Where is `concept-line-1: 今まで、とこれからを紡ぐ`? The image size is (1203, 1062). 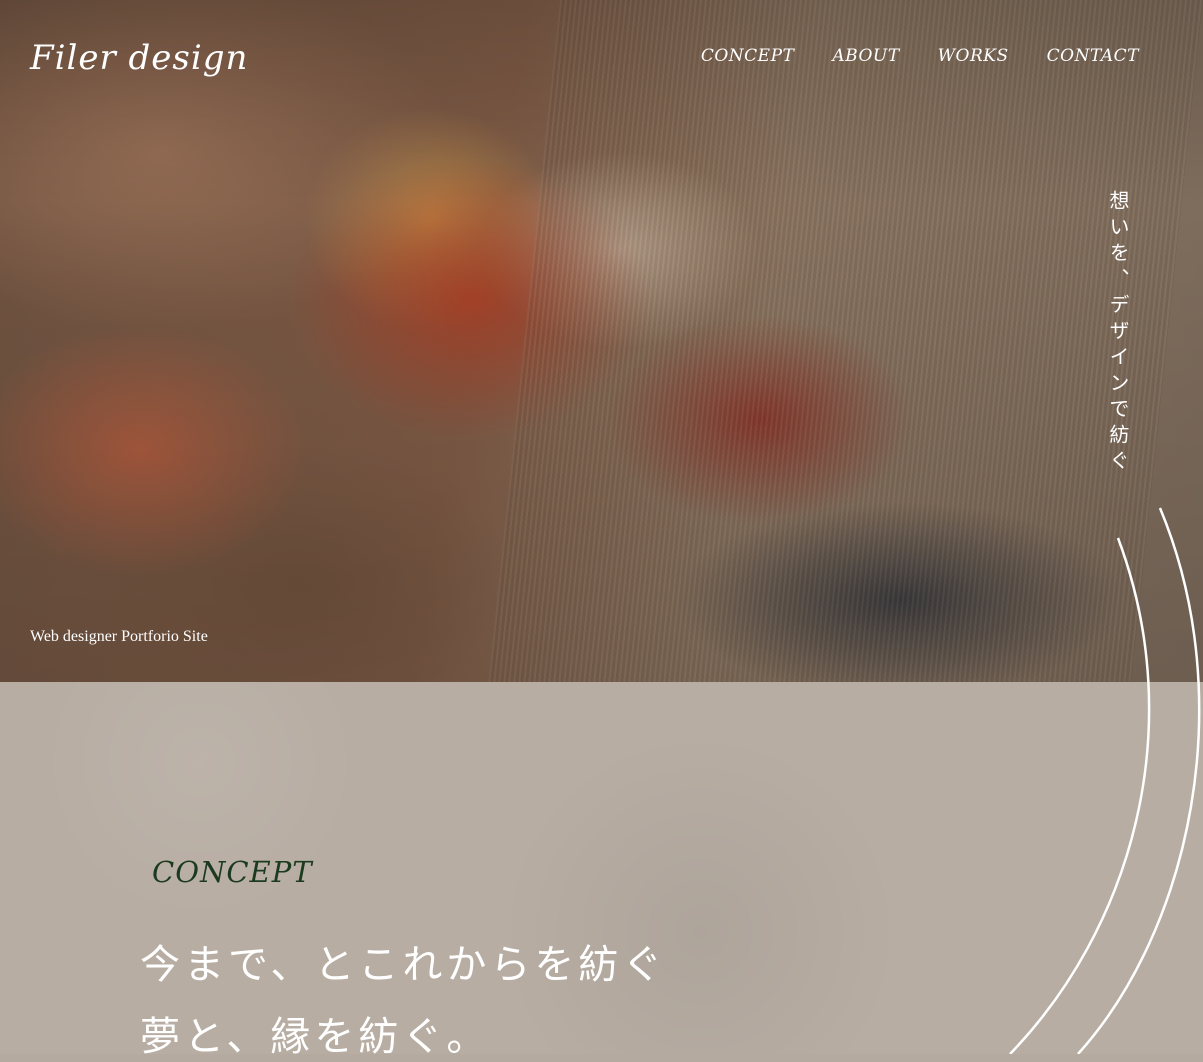 concept-line-1: 今まで、とこれからを紡ぐ is located at coordinates (403, 965).